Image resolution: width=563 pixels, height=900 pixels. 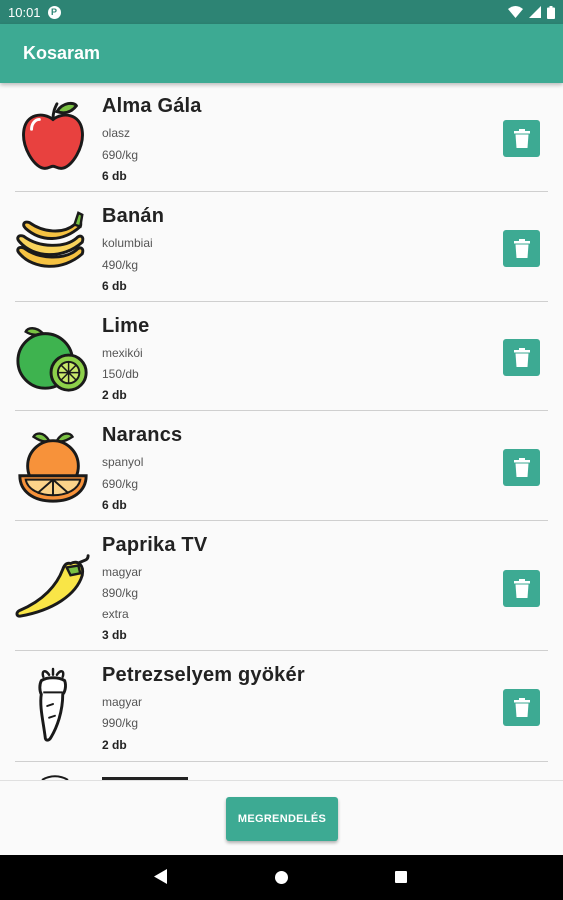 I want to click on item-name: Narancs, so click(x=142, y=435).